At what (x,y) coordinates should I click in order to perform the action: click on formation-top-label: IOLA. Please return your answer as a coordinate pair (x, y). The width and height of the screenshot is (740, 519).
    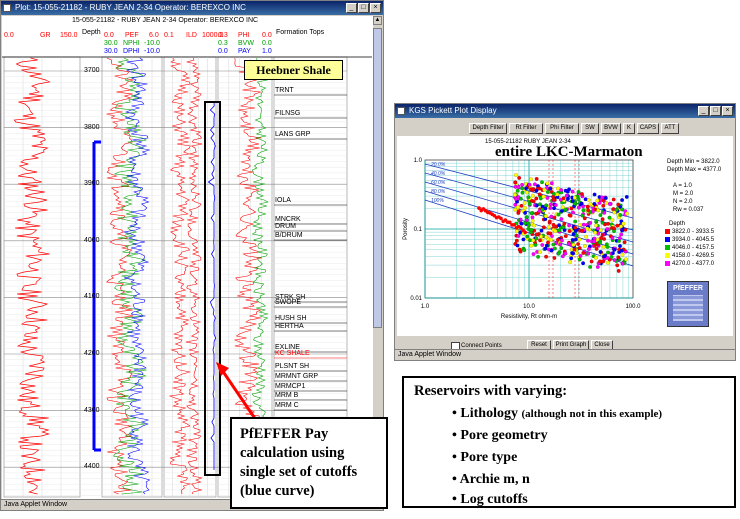
    Looking at the image, I should click on (283, 200).